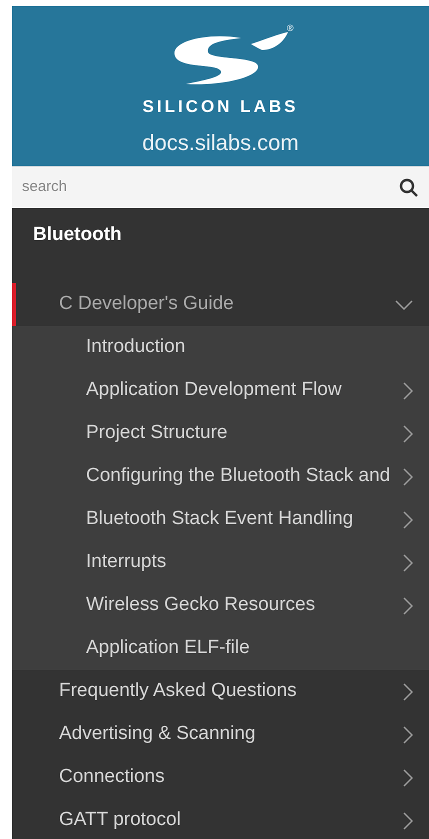 The height and width of the screenshot is (839, 429). What do you see at coordinates (220, 734) in the screenshot?
I see `nav-item: Advertising & Scanning` at bounding box center [220, 734].